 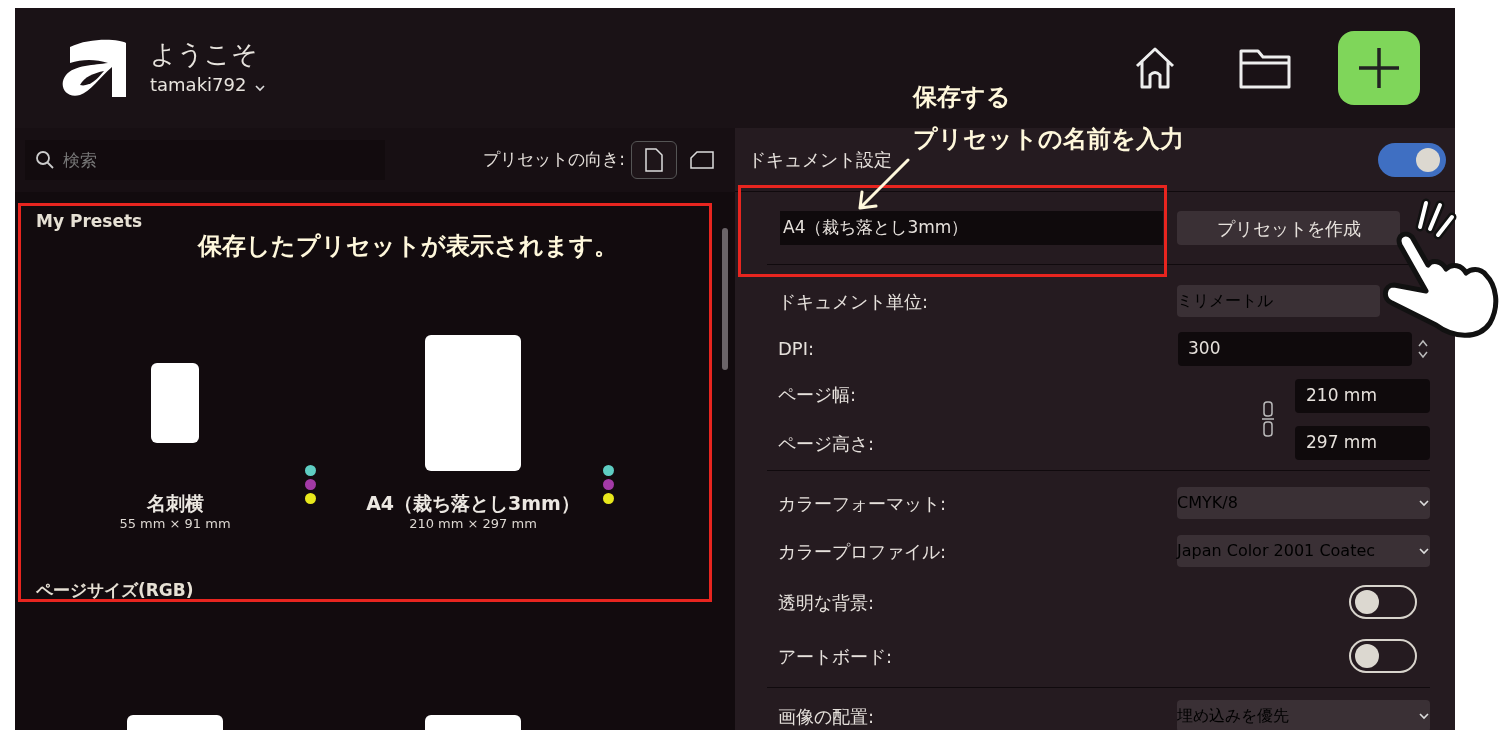 What do you see at coordinates (1362, 395) in the screenshot?
I see `width-field: 210 mm` at bounding box center [1362, 395].